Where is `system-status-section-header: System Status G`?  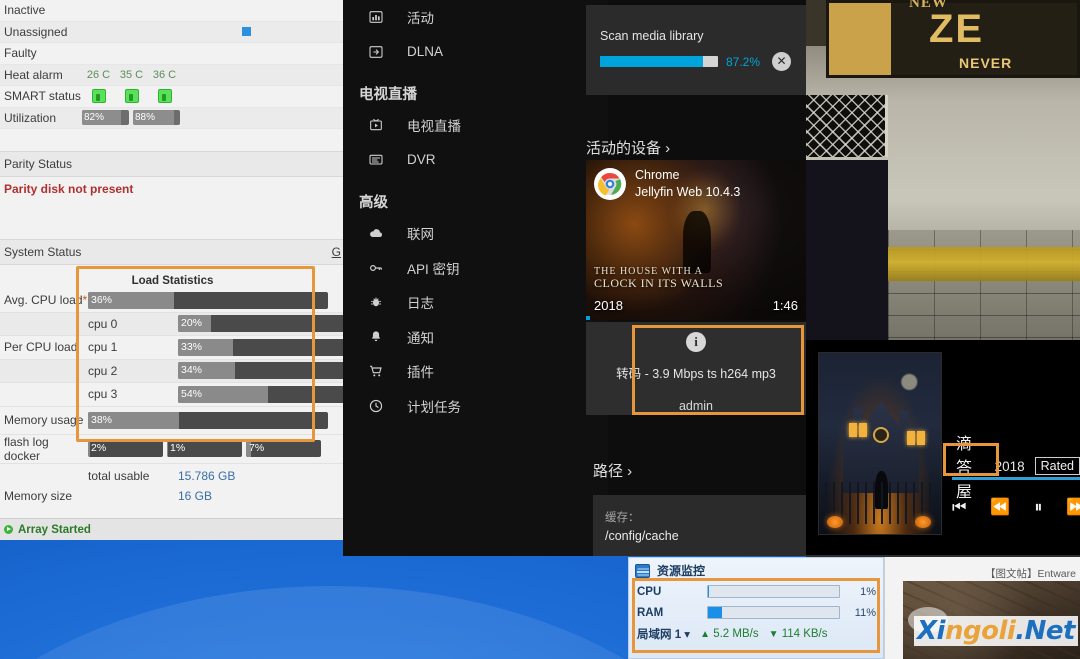
system-status-section-header: System Status G is located at coordinates (172, 252).